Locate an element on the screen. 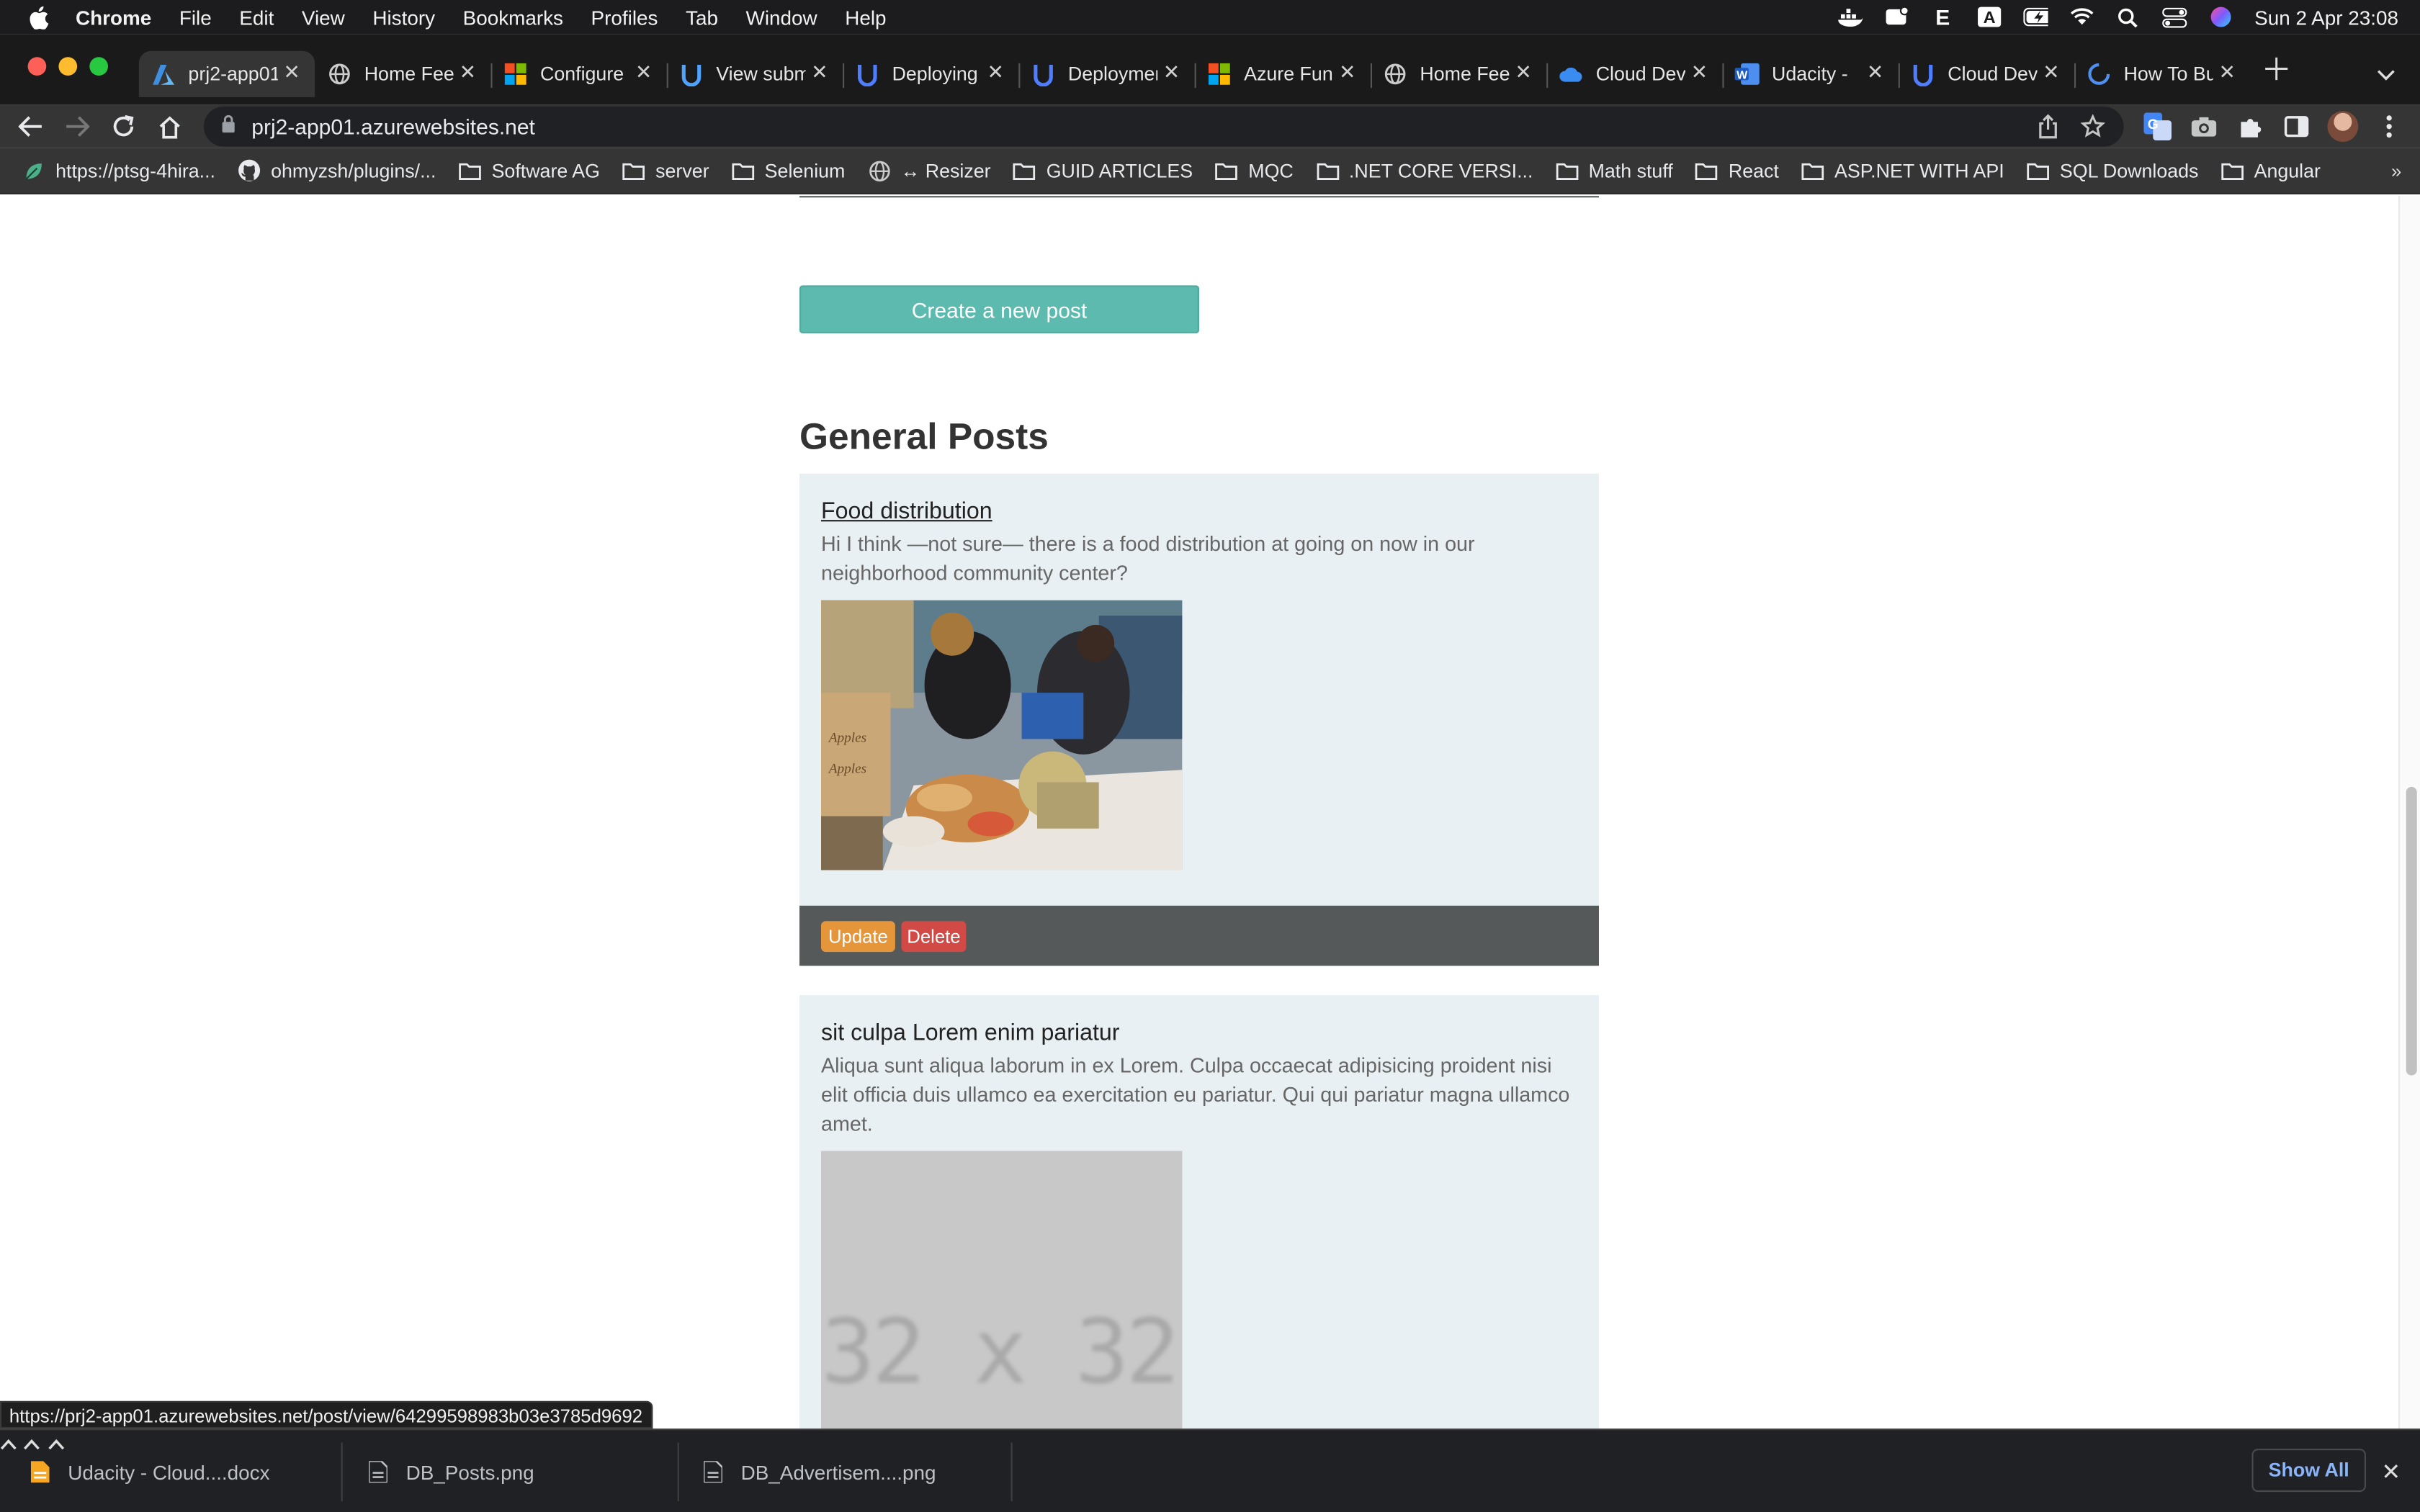  maximize-window-icon is located at coordinates (98, 66).